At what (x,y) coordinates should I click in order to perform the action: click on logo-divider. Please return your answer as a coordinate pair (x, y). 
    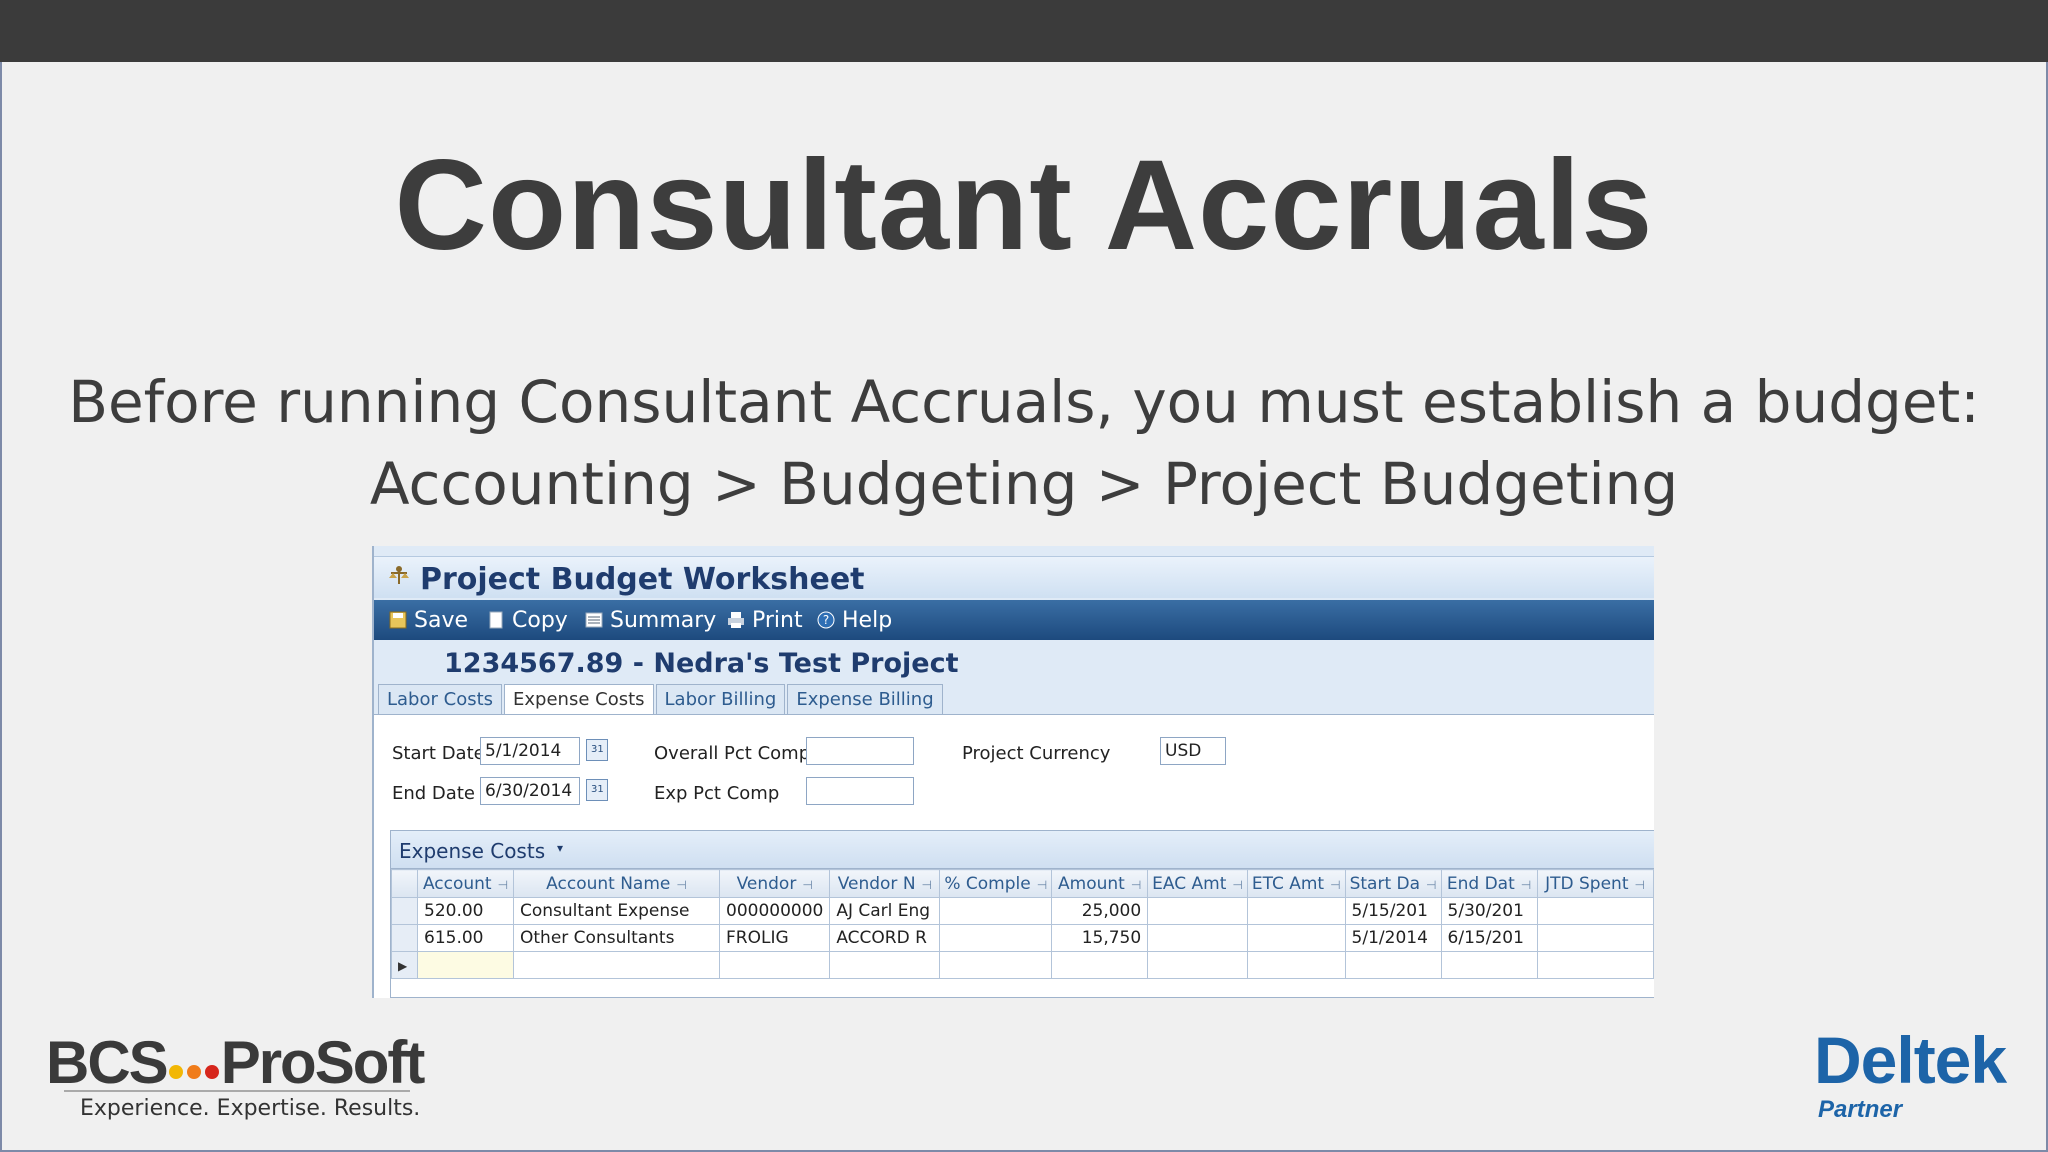
    Looking at the image, I should click on (237, 1091).